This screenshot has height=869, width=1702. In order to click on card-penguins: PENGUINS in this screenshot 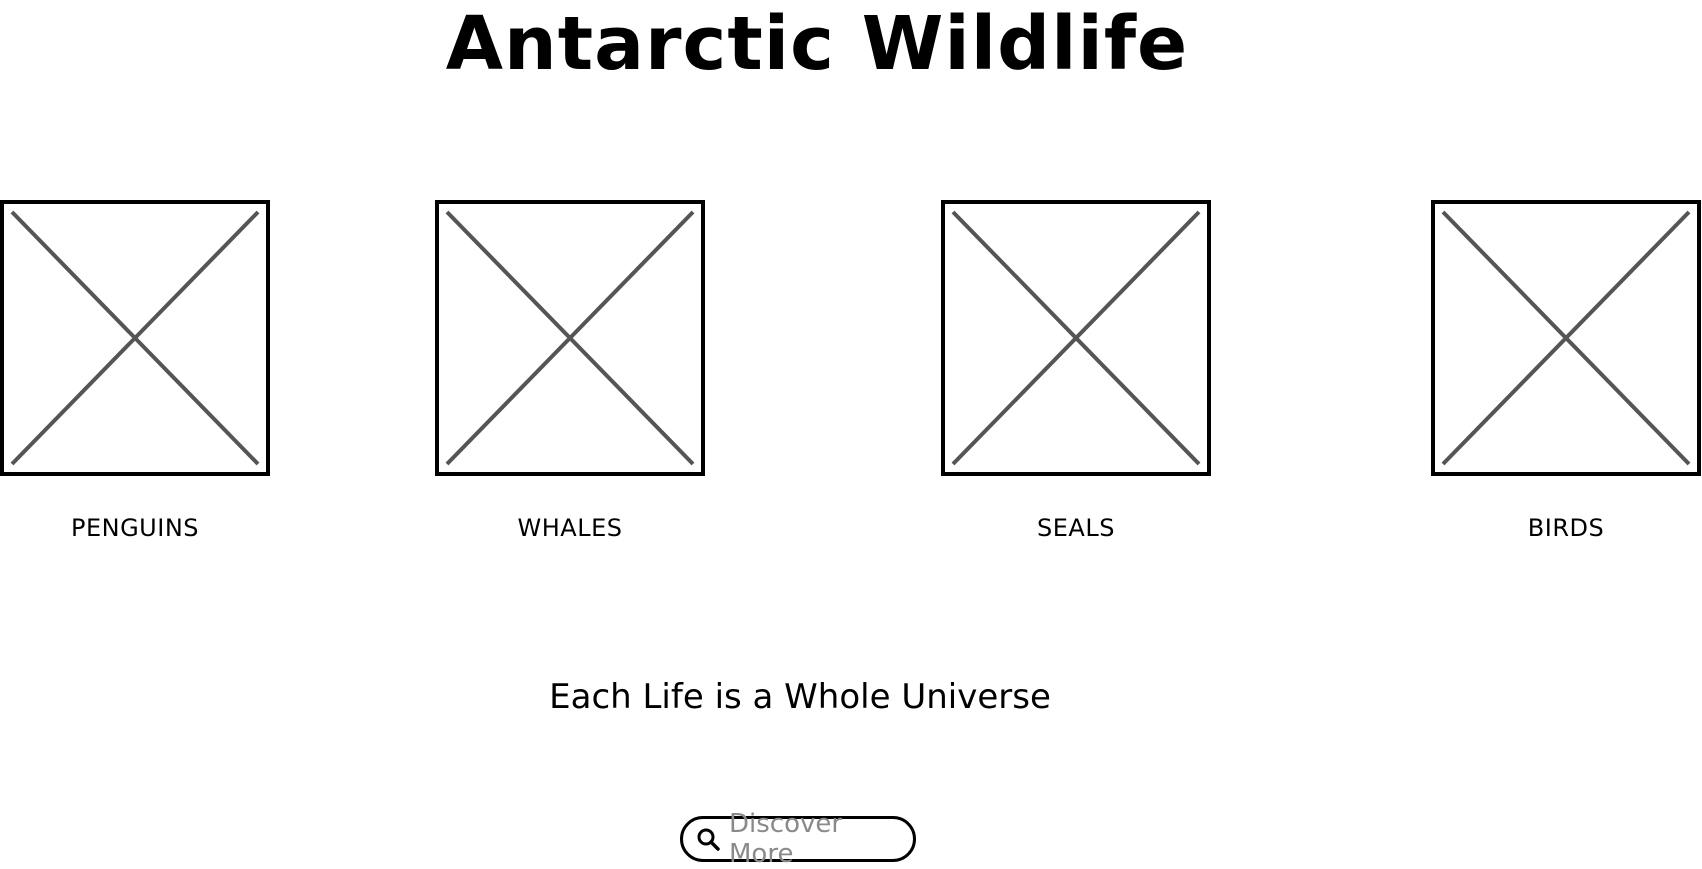, I will do `click(135, 371)`.